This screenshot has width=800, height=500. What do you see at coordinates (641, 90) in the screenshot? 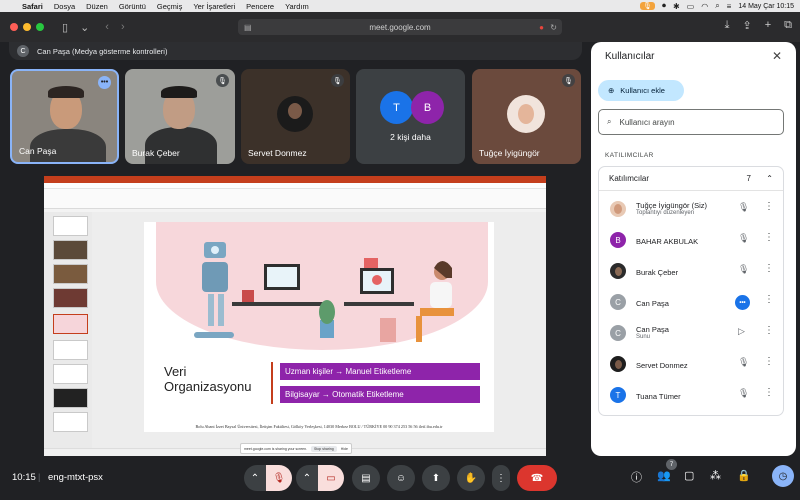
I see `add-people-button: ⊕ Kullanıcı ekle` at bounding box center [641, 90].